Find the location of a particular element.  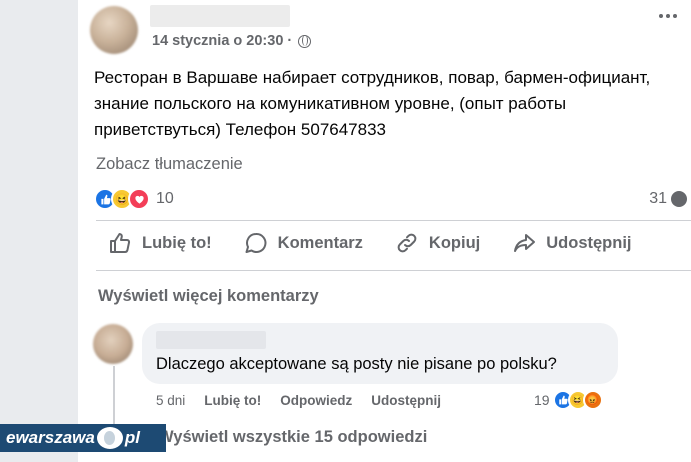

globe-icon is located at coordinates (305, 41).